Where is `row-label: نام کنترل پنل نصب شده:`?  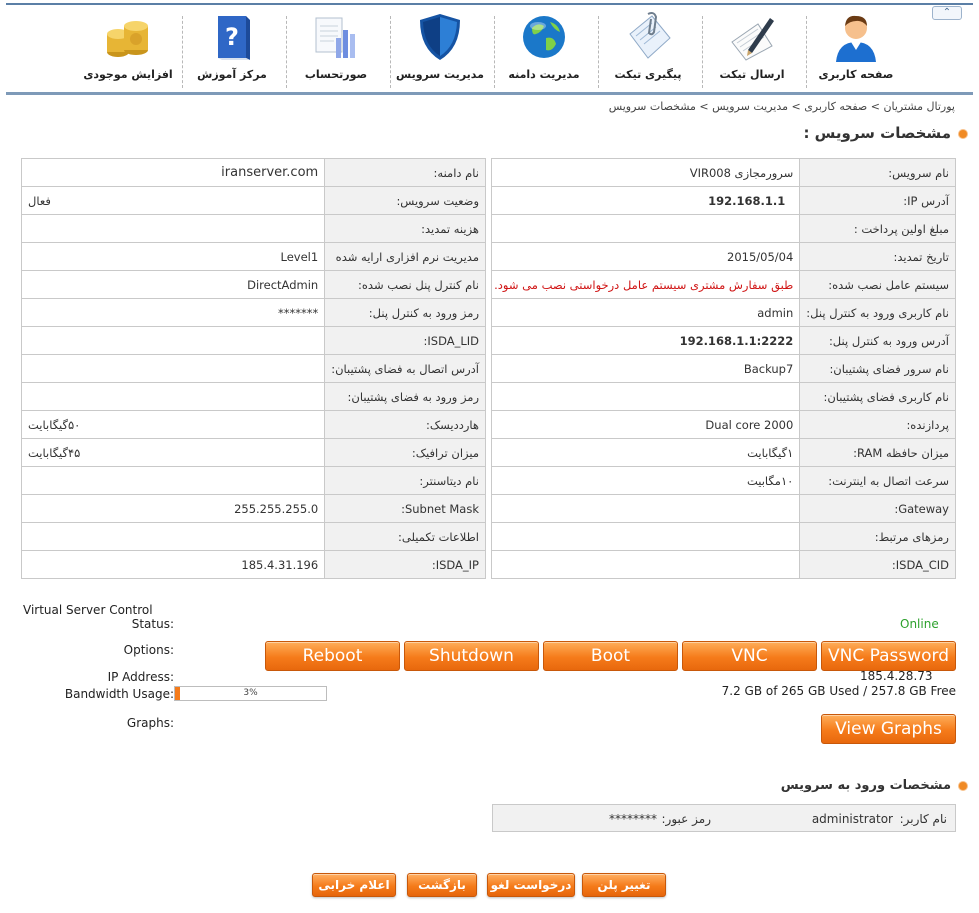
row-label: نام کنترل پنل نصب شده: is located at coordinates (405, 284).